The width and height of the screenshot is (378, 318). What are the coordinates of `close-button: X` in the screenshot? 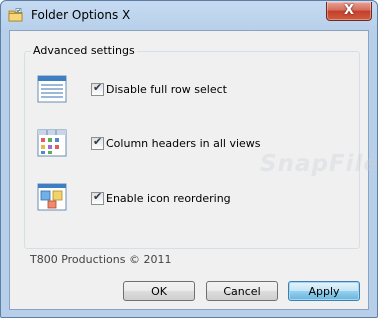 It's located at (349, 11).